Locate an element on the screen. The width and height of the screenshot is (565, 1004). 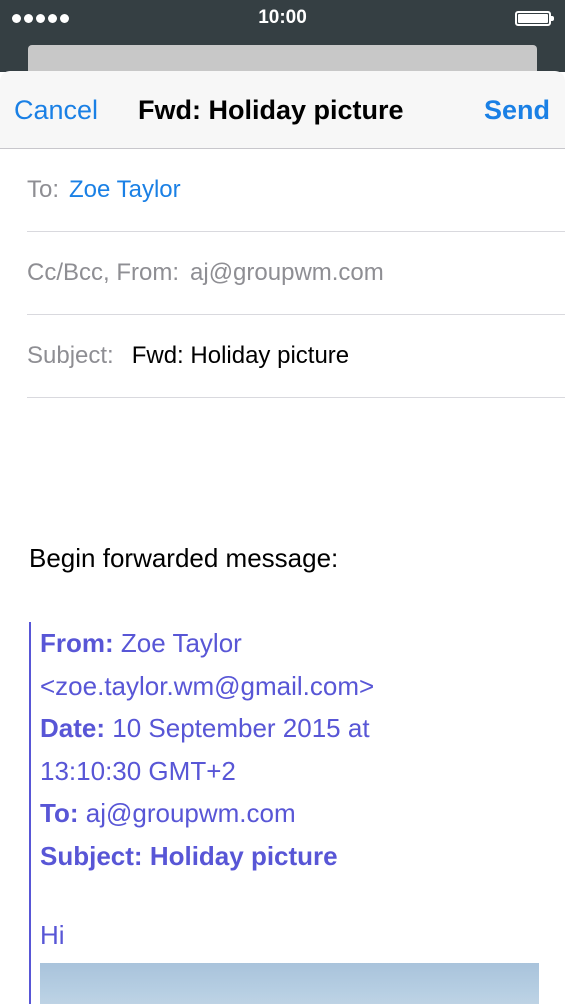
status-bar: 10:00 is located at coordinates (282, 19).